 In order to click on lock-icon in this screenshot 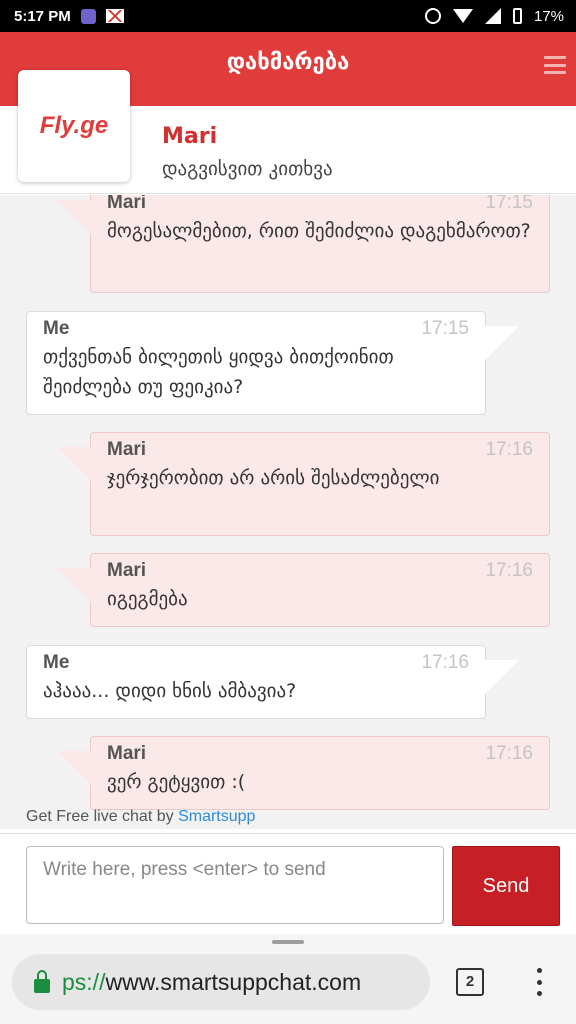, I will do `click(42, 981)`.